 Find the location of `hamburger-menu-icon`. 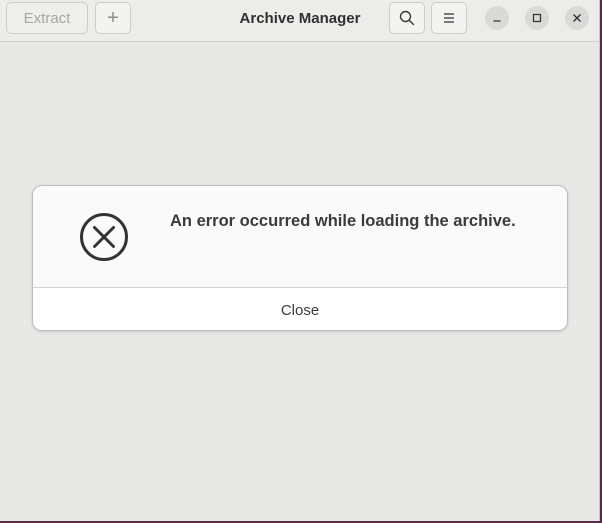

hamburger-menu-icon is located at coordinates (449, 18).